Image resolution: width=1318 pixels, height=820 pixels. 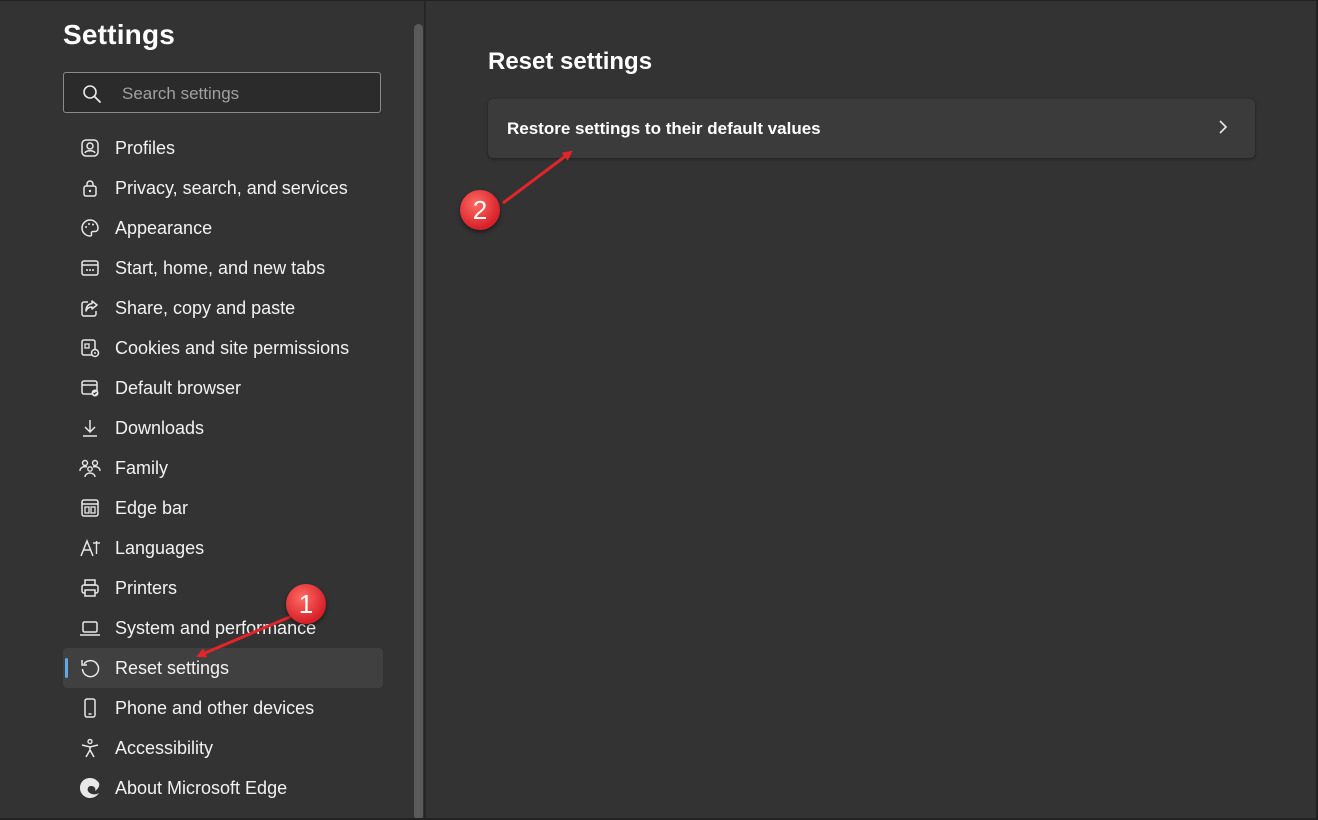 I want to click on languages-icon, so click(x=90, y=548).